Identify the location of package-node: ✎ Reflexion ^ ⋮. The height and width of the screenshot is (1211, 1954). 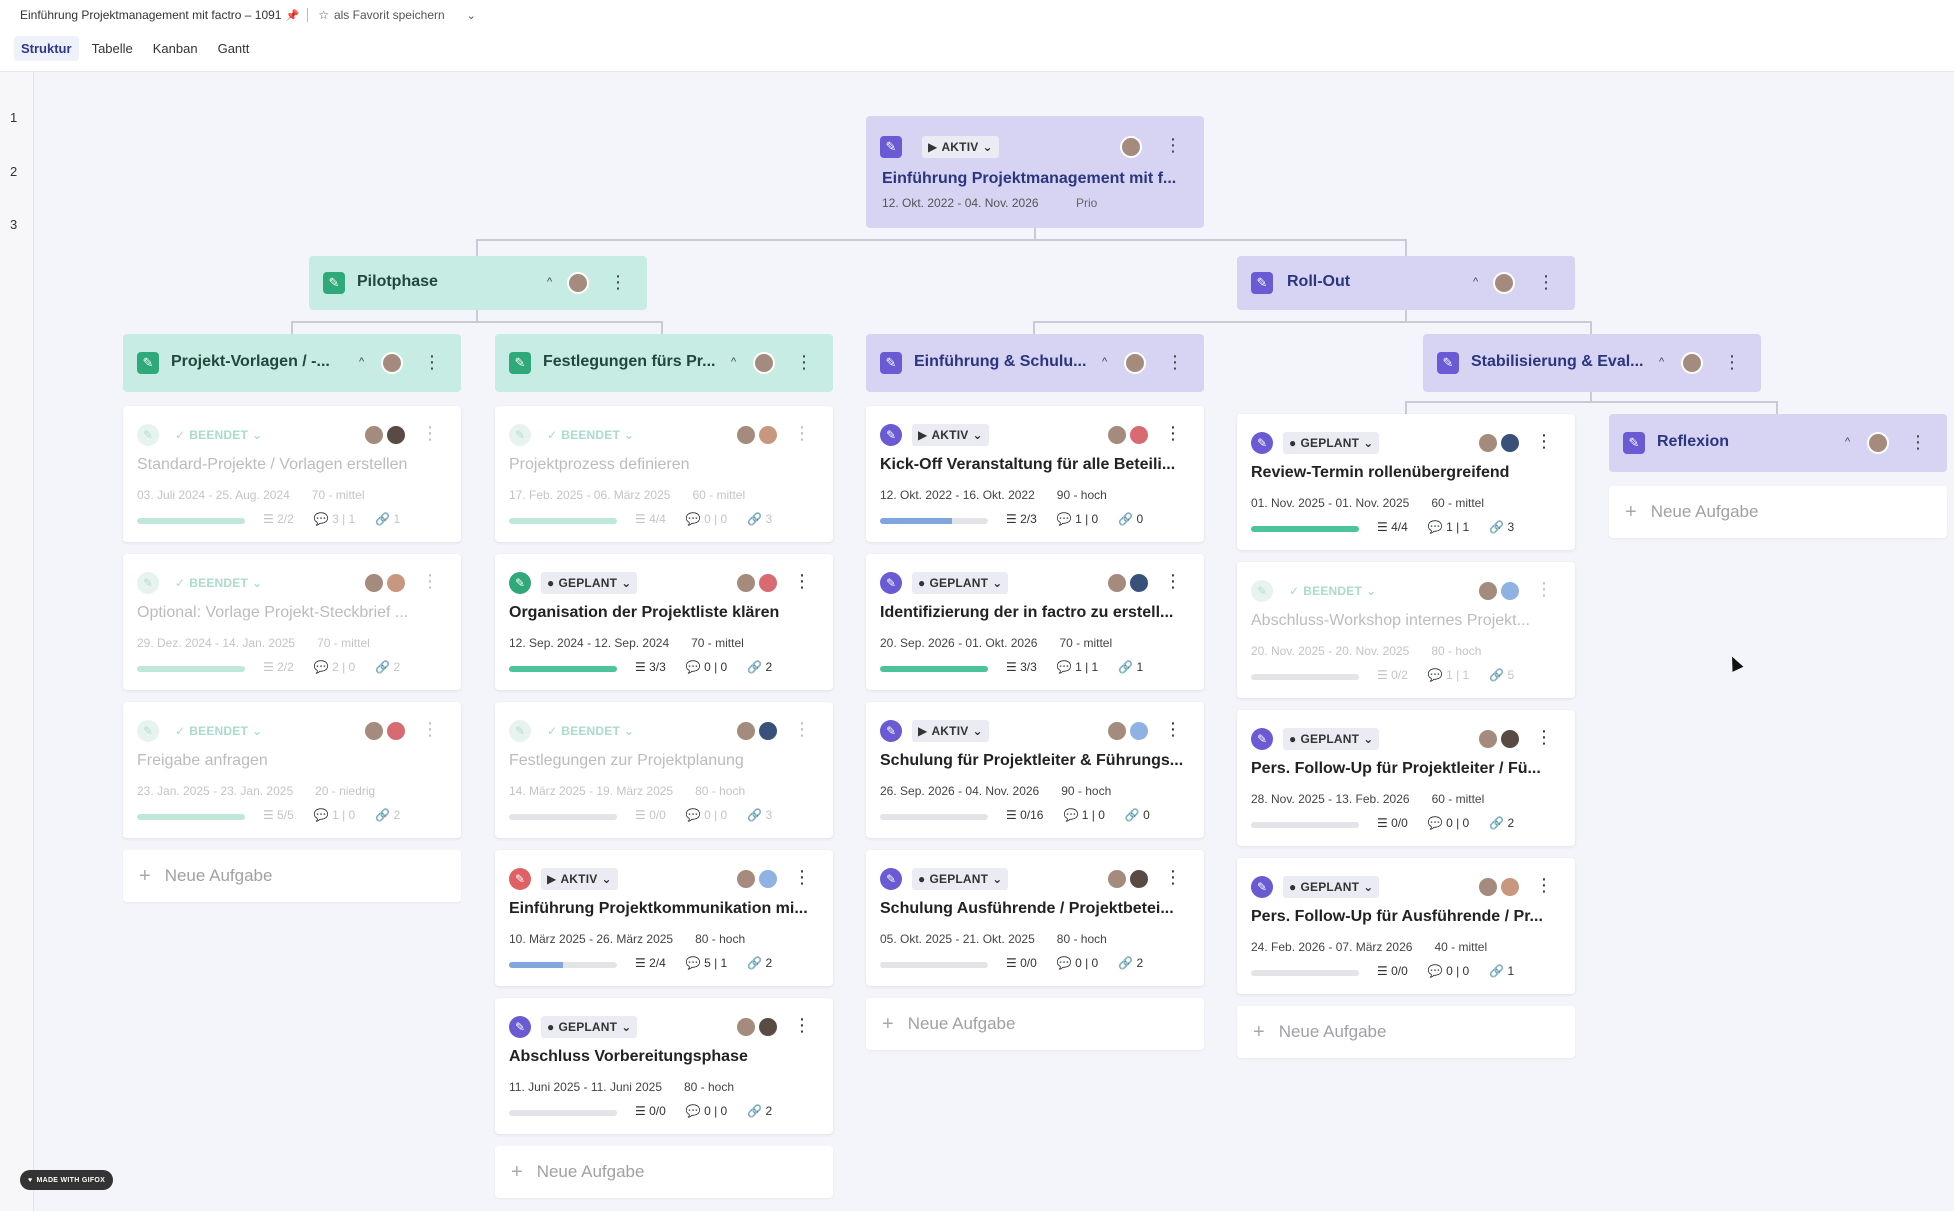
(1778, 443).